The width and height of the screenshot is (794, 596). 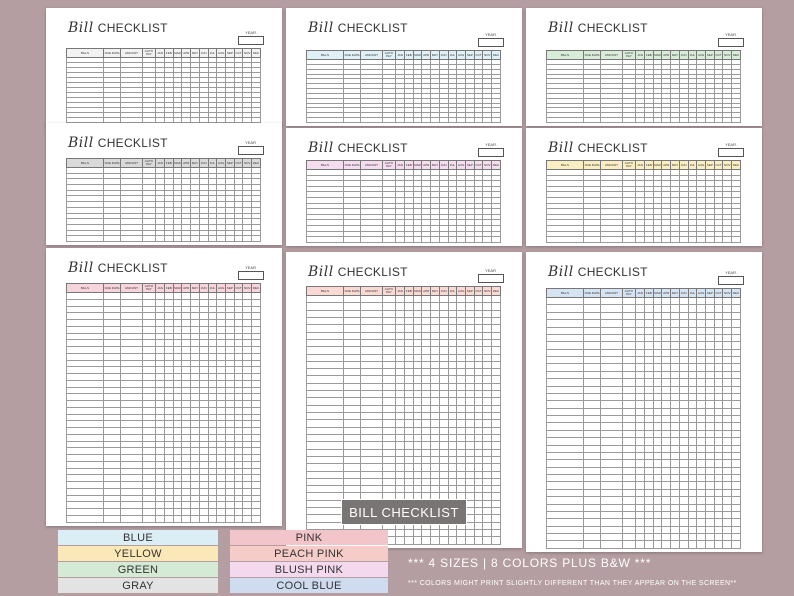 What do you see at coordinates (251, 150) in the screenshot?
I see `year-field` at bounding box center [251, 150].